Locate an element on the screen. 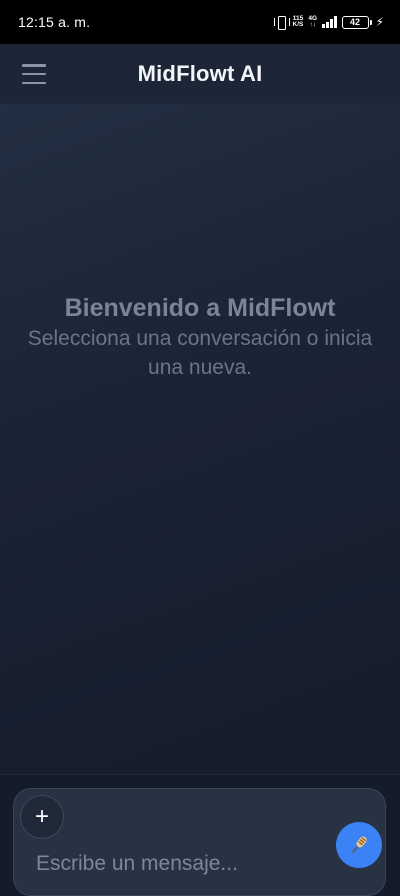  network-speed-unit: K/S is located at coordinates (298, 24).